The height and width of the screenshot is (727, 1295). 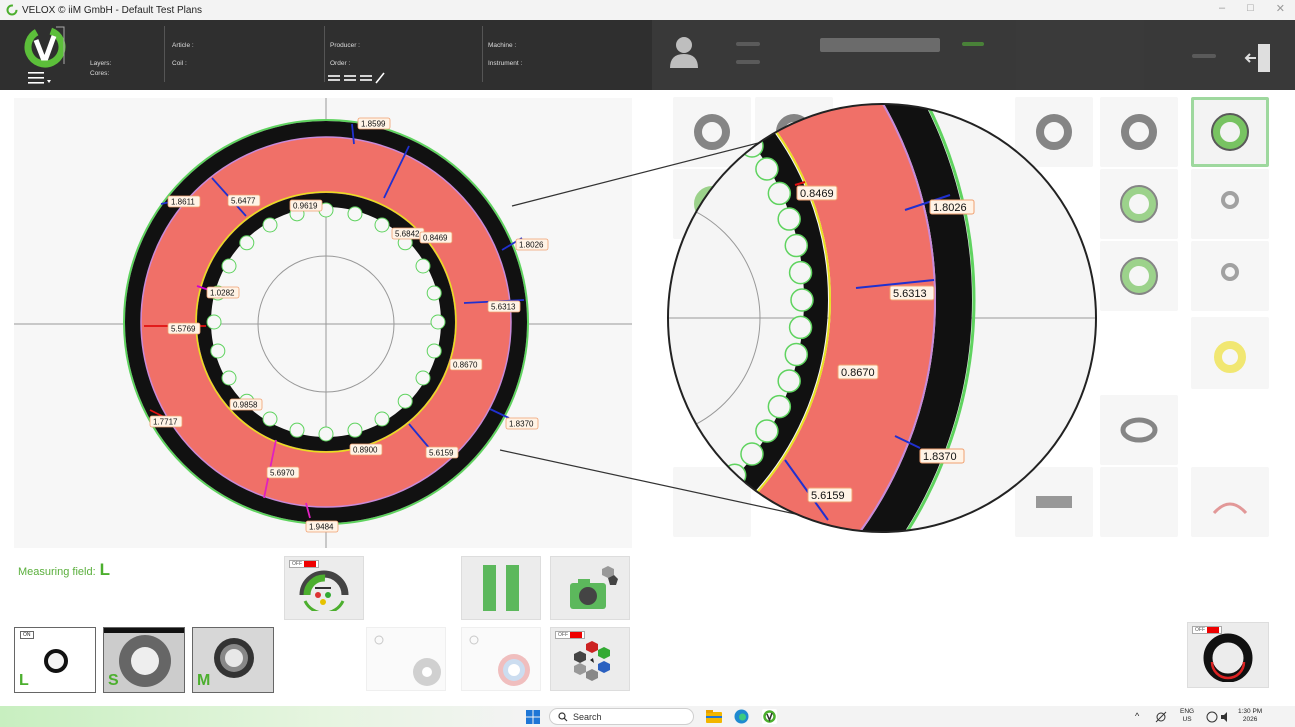 What do you see at coordinates (166, 421) in the screenshot?
I see `measurement-label: 1.7717` at bounding box center [166, 421].